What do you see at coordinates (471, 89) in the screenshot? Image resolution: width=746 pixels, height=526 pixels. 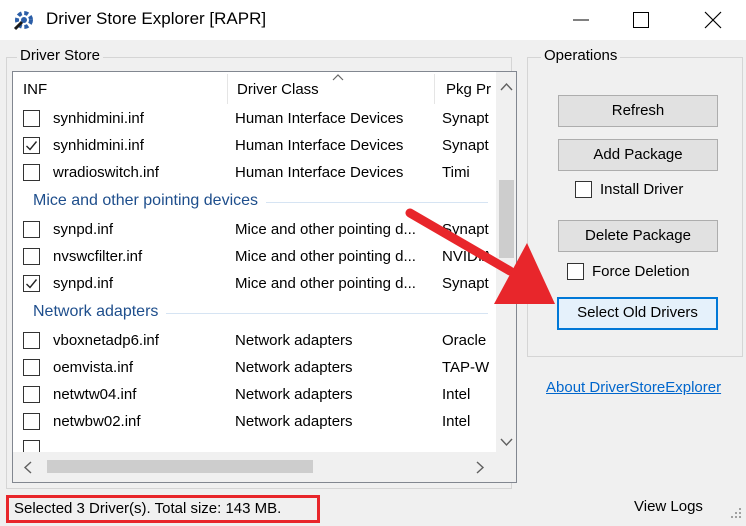 I see `column-header-pkg-provider: Pkg Pr` at bounding box center [471, 89].